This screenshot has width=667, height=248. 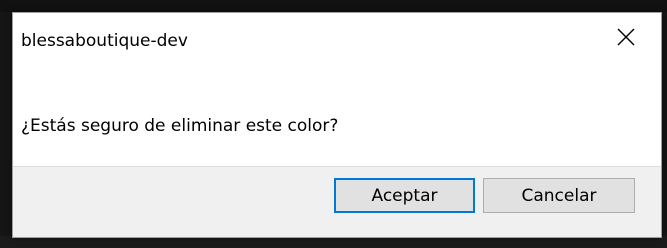 I want to click on close-icon, so click(x=626, y=37).